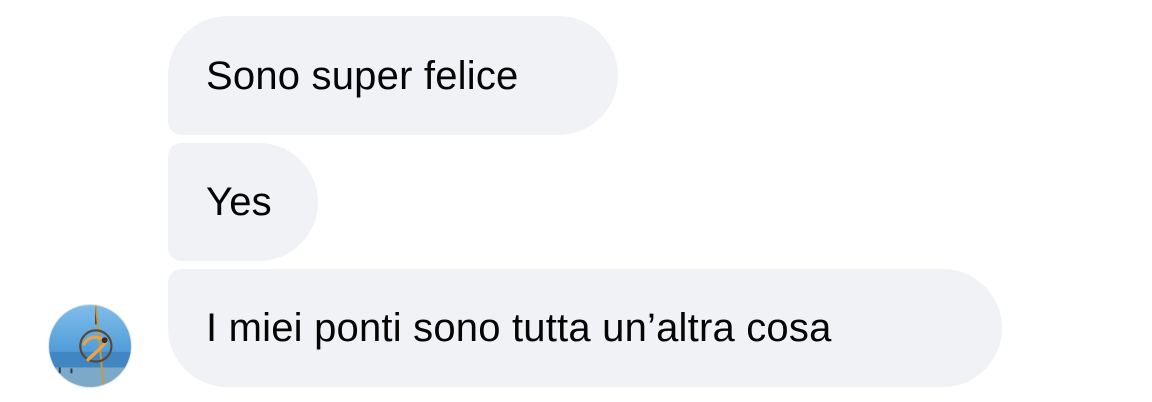 The width and height of the screenshot is (1152, 402). I want to click on message-text: I miei ponti sono tutta un’altra cosa, so click(519, 328).